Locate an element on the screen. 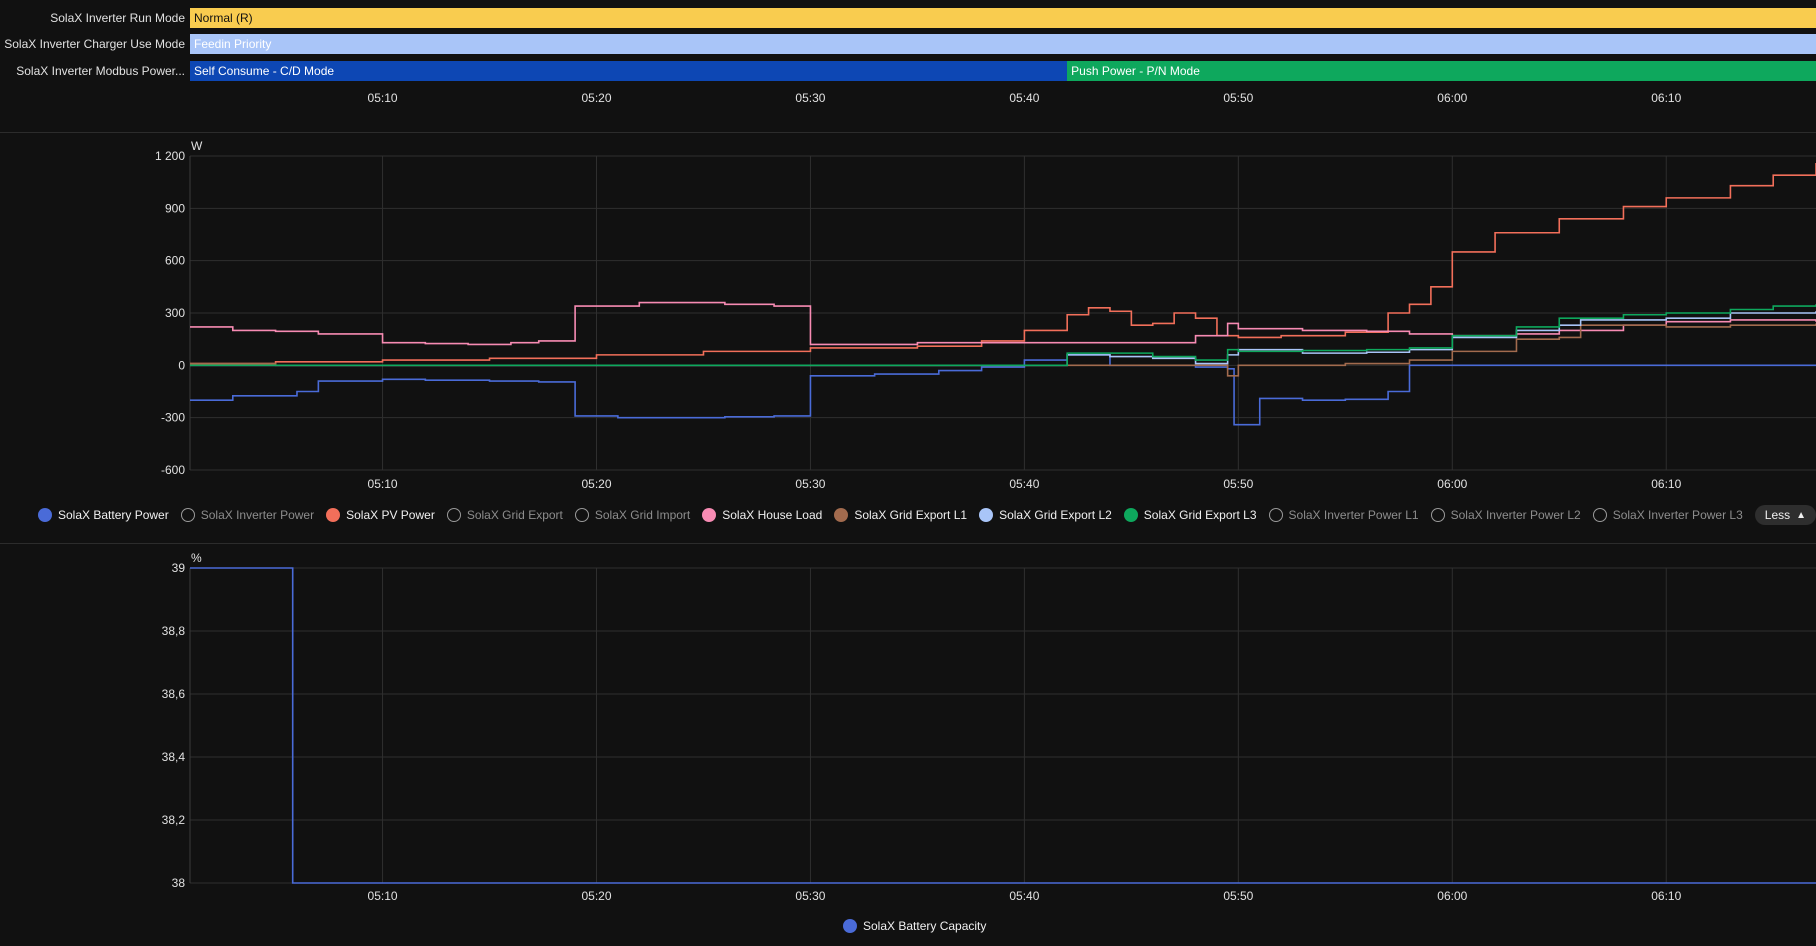 This screenshot has height=946, width=1816. legend-label: SolaX Grid Import is located at coordinates (642, 515).